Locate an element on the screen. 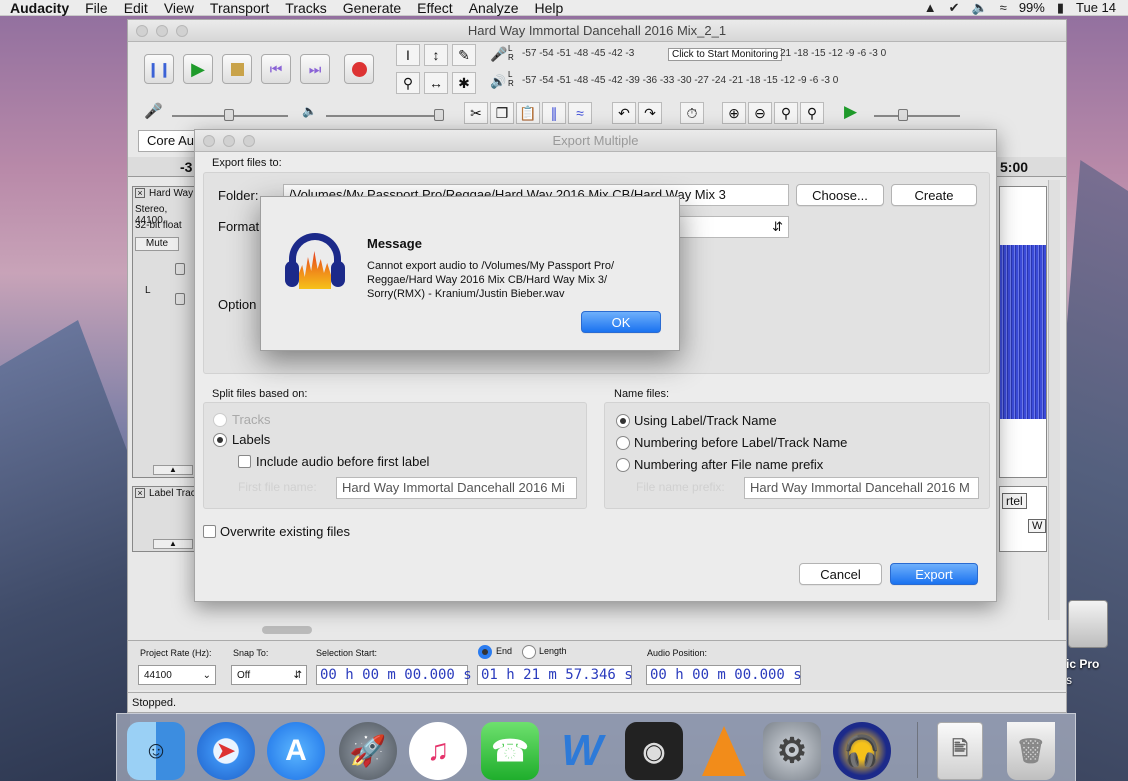  zoom-out-button: ⊖ is located at coordinates (760, 113).